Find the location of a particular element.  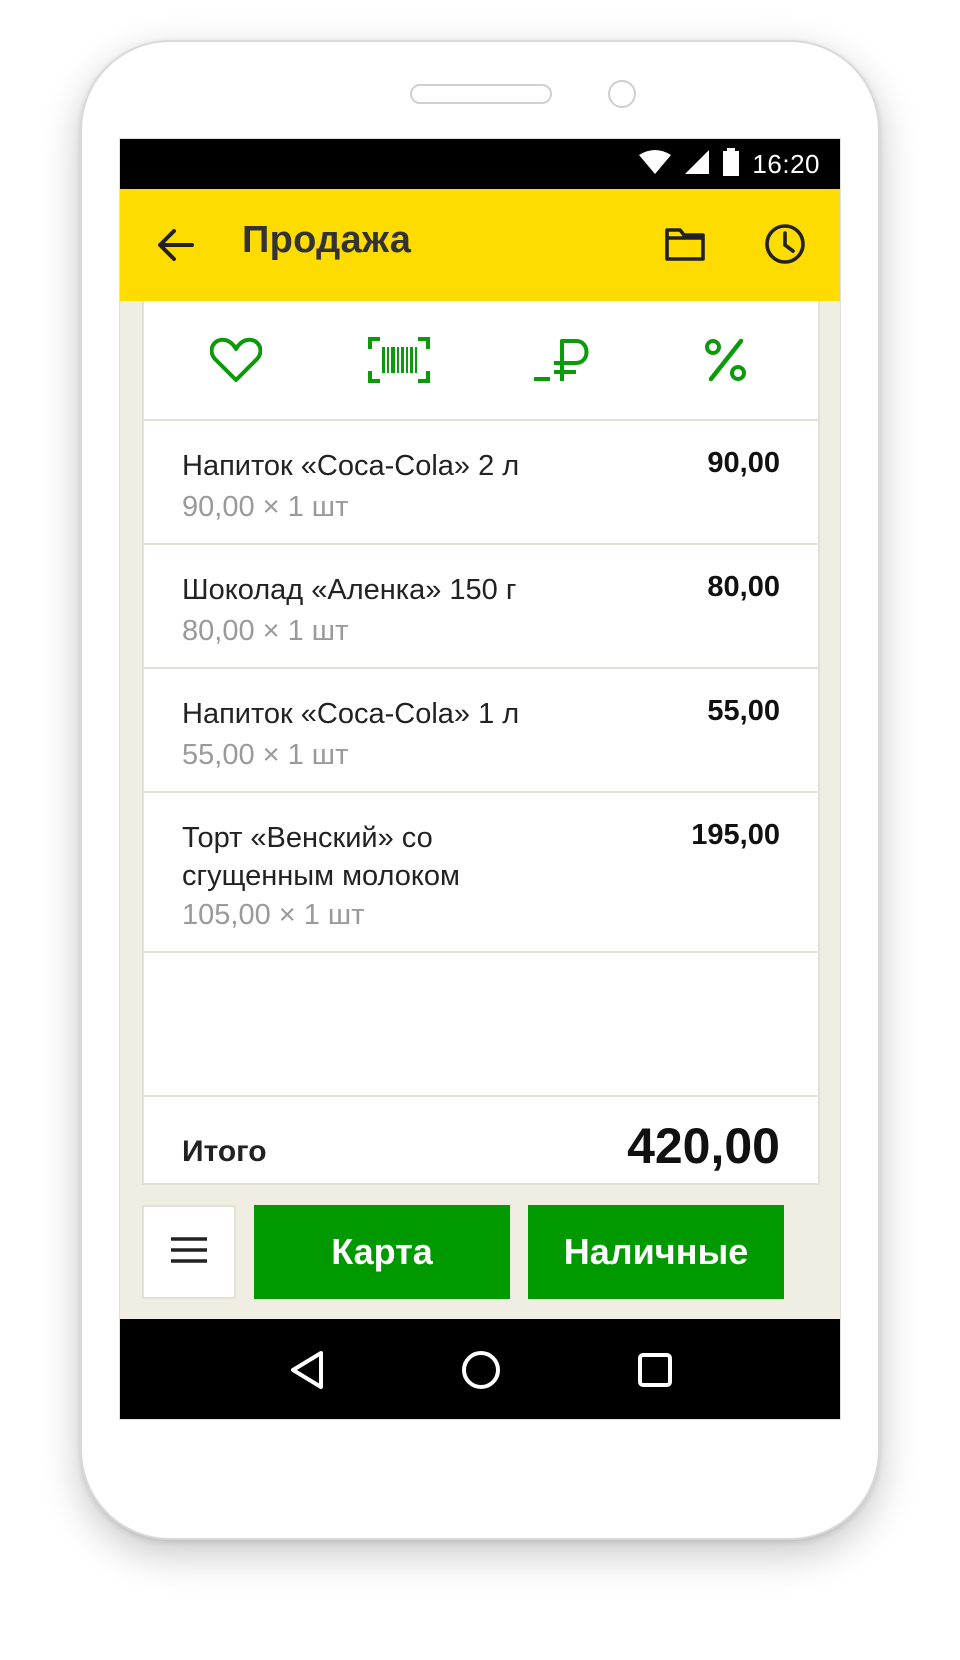

menu-button is located at coordinates (189, 1252).